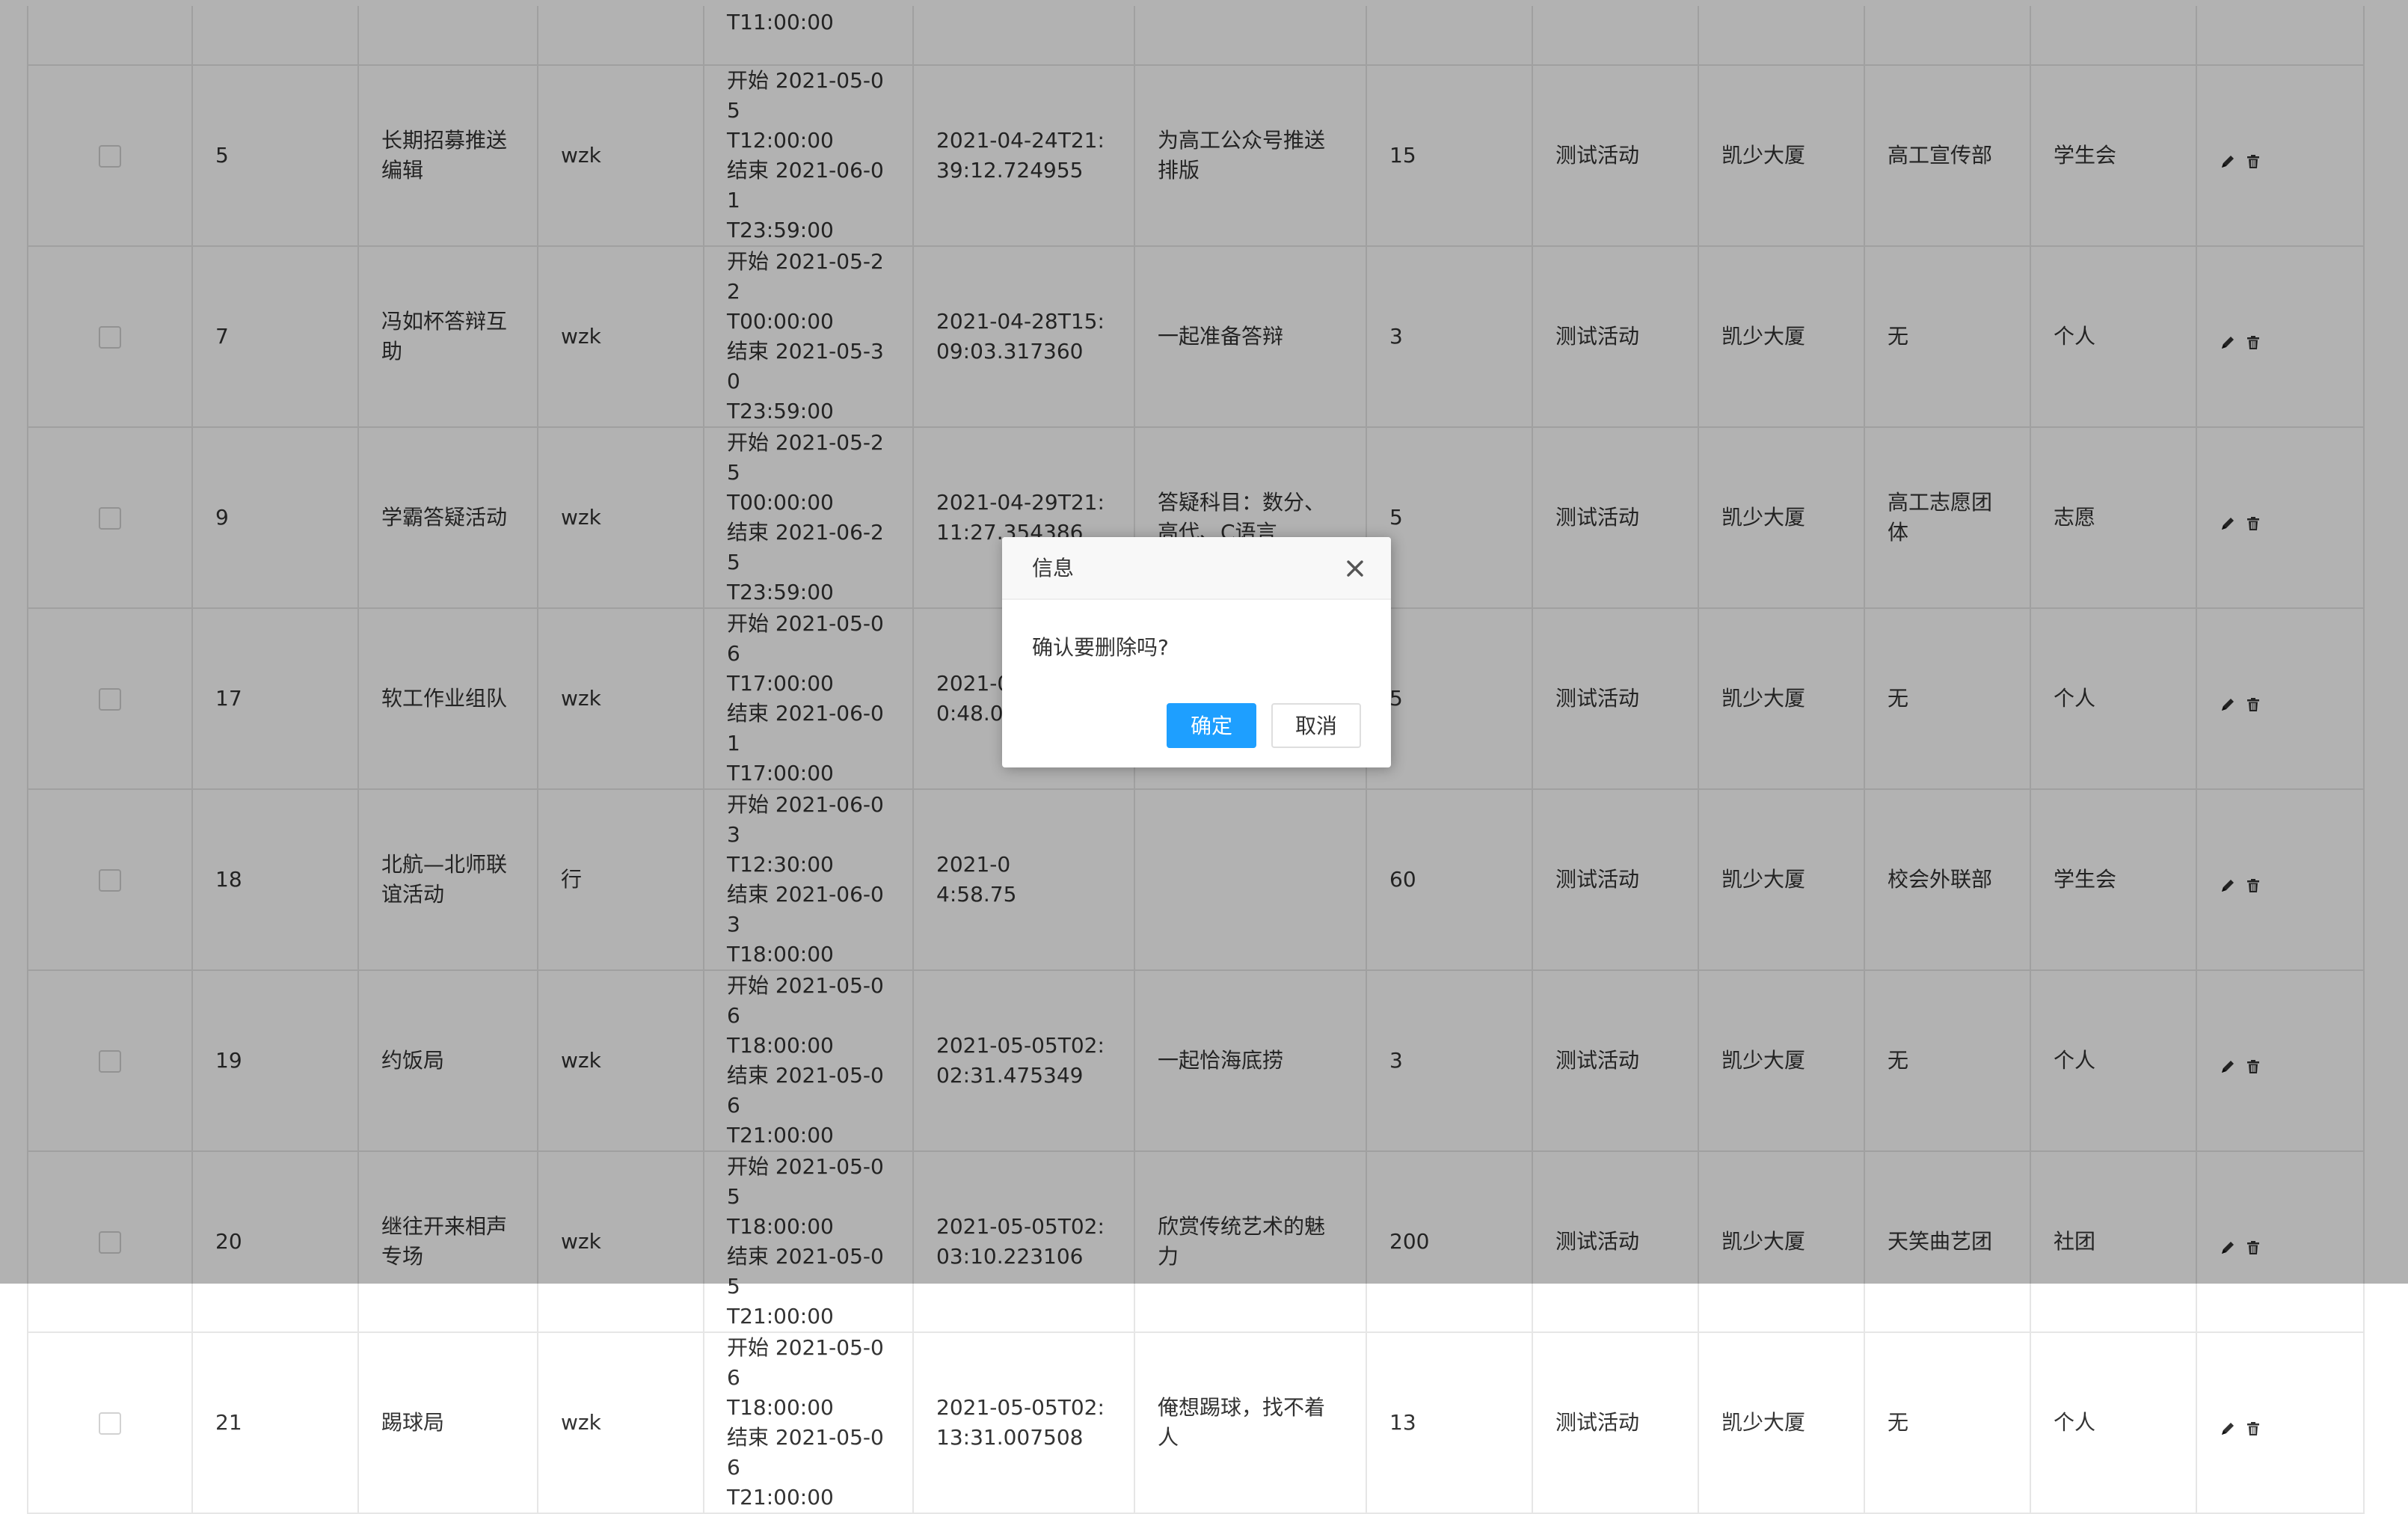  I want to click on dialog-header: 信息, so click(1196, 568).